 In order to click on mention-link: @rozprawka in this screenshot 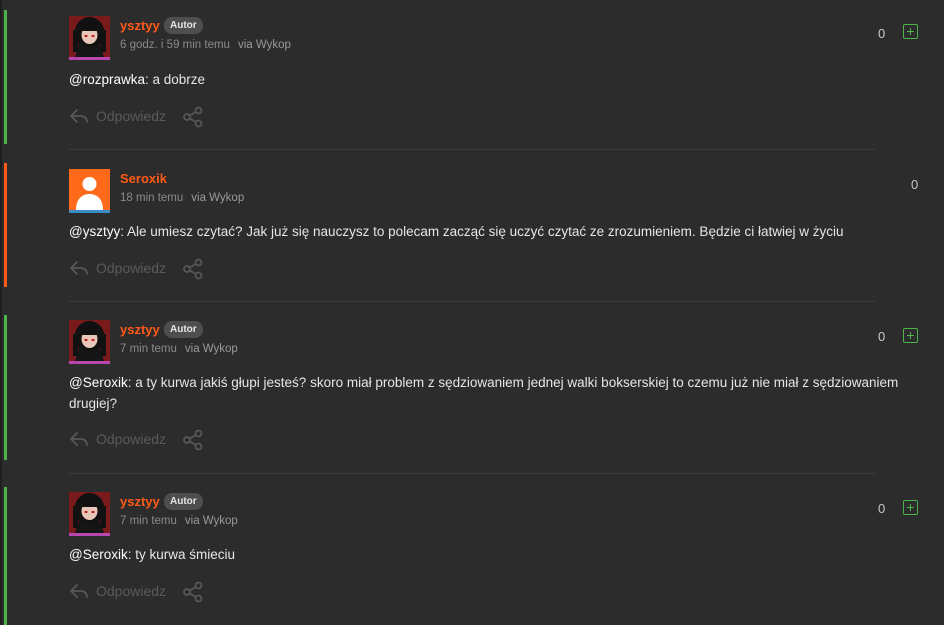, I will do `click(107, 79)`.